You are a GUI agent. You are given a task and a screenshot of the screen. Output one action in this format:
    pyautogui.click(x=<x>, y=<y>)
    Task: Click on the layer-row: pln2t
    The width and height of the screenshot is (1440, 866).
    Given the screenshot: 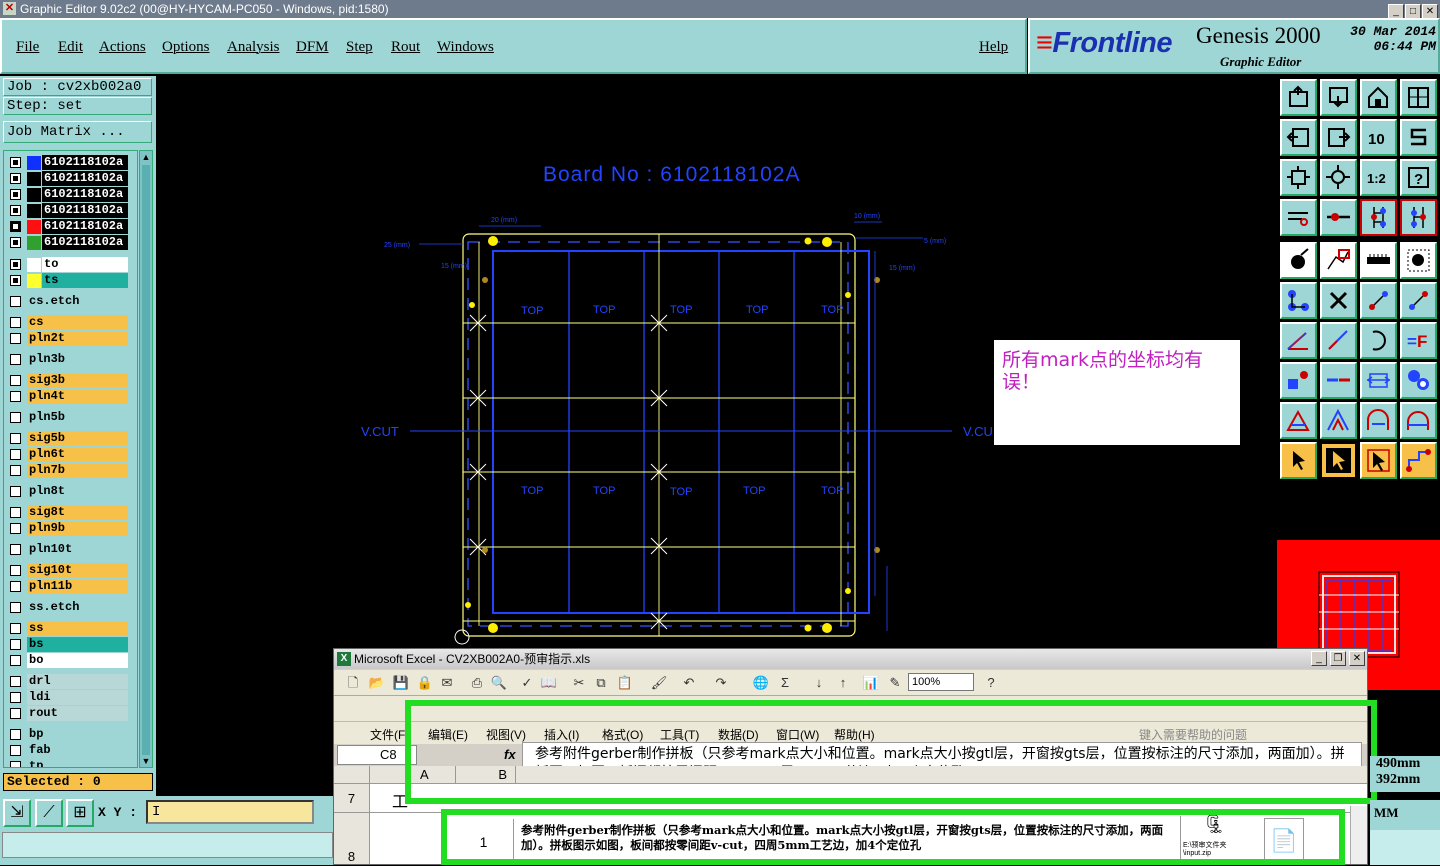 What is the action you would take?
    pyautogui.click(x=67, y=338)
    